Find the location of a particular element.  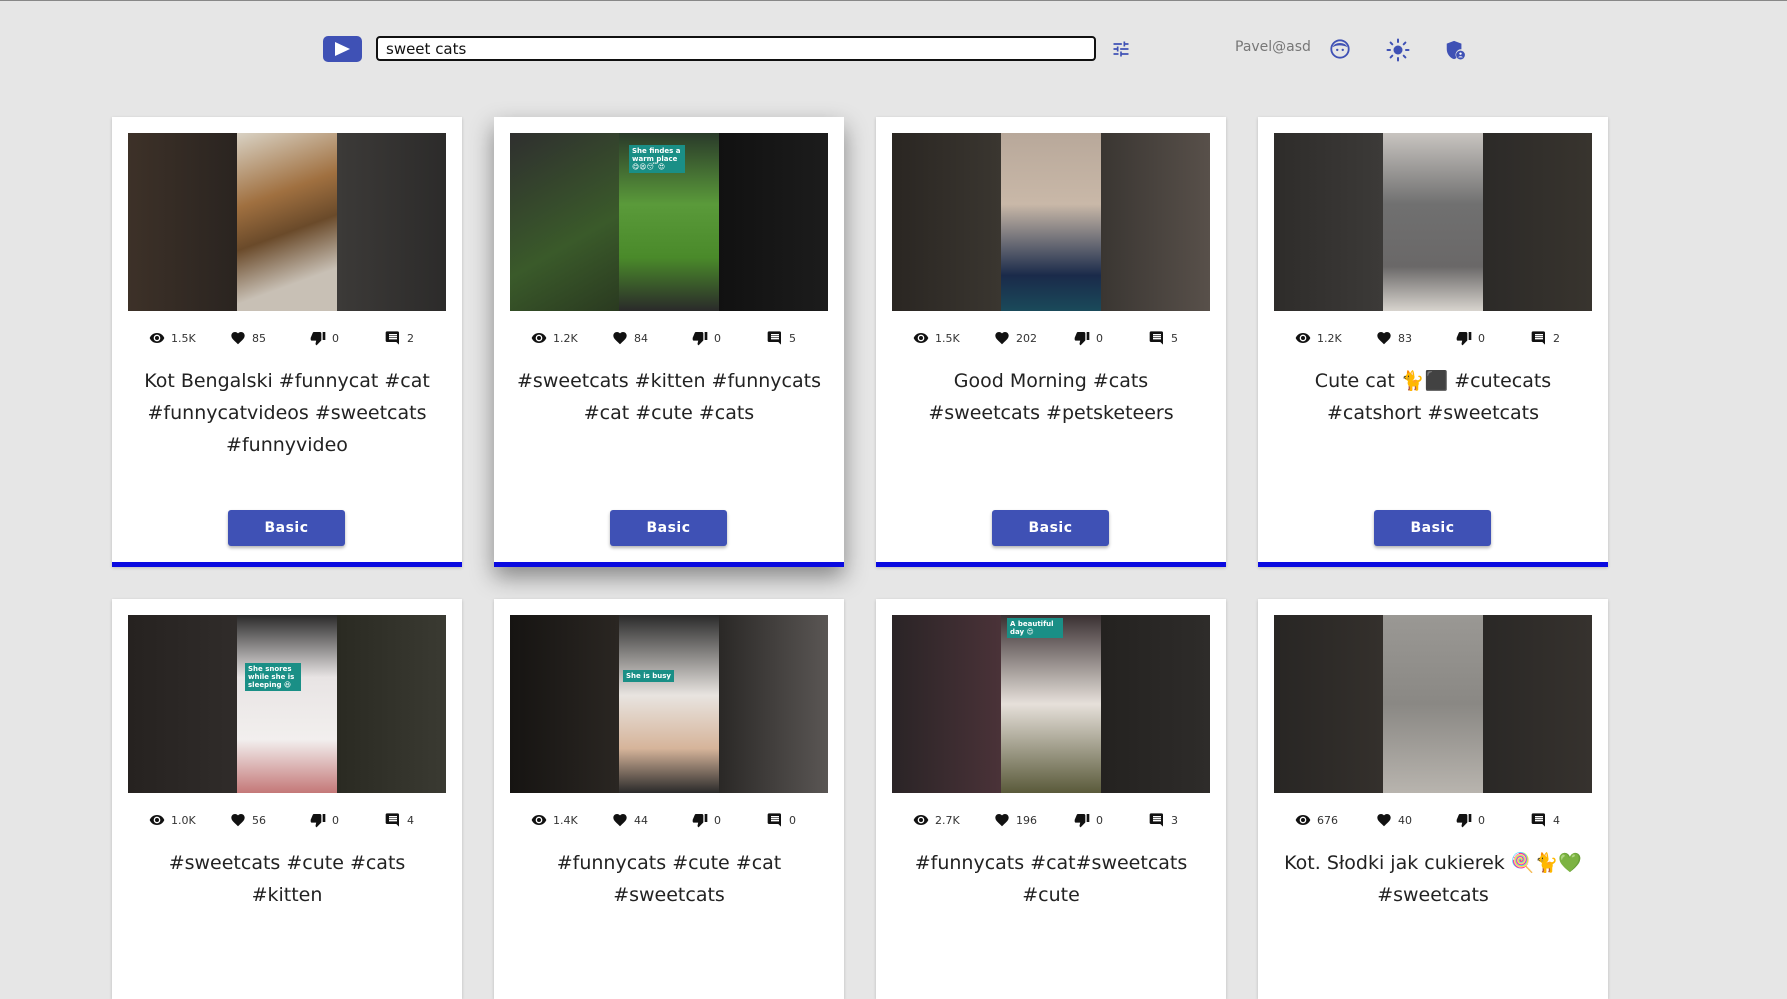

video-title: #funnycats #cat#sweetcats #cute is located at coordinates (1051, 879).